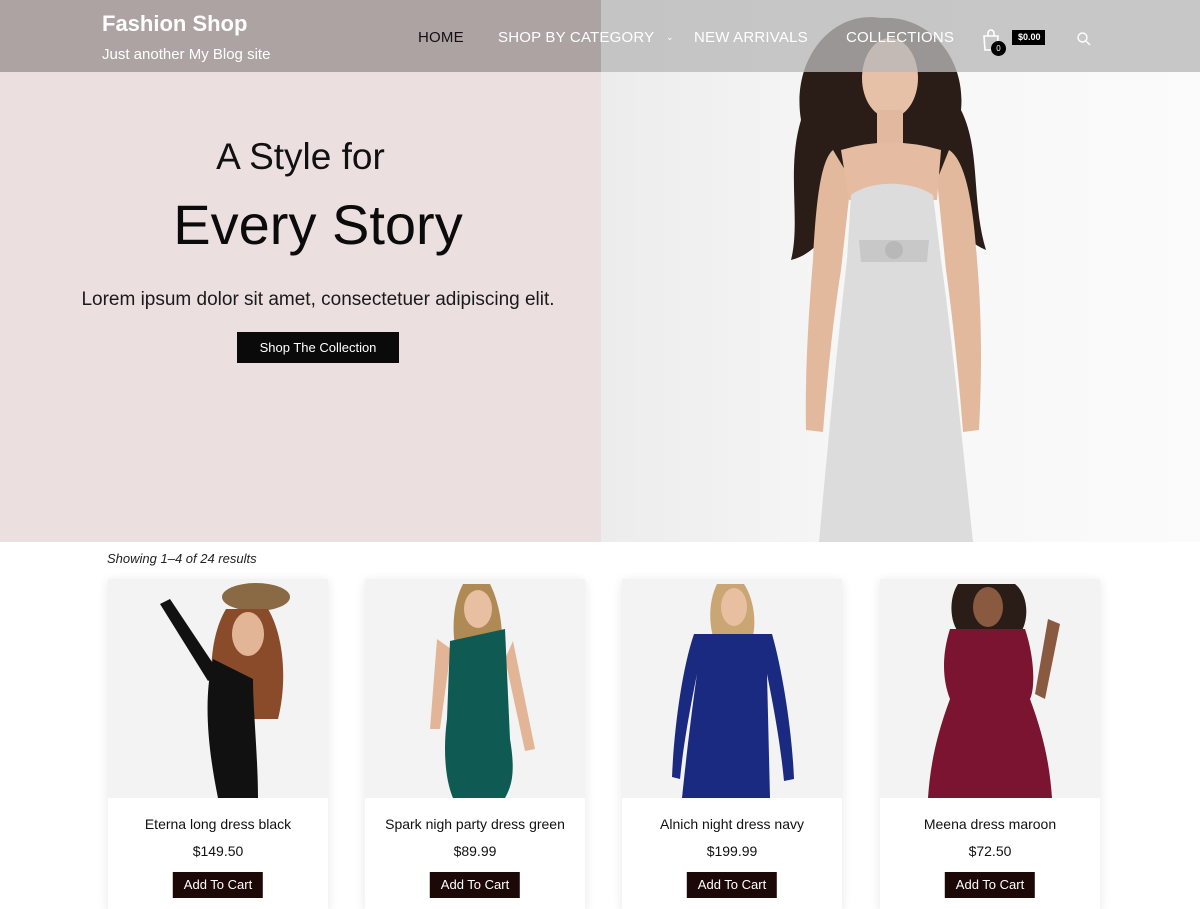  I want to click on cart-total: $0.00, so click(1028, 37).